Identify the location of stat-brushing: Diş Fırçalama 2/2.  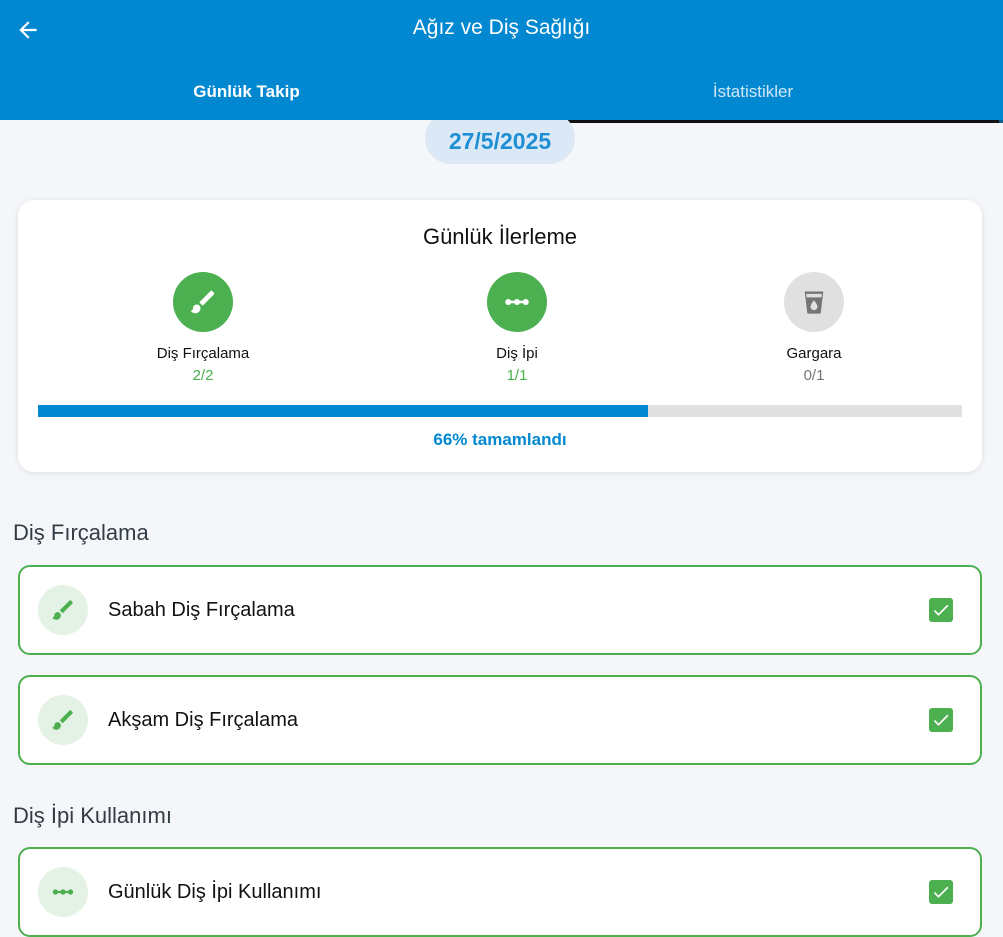
(203, 328).